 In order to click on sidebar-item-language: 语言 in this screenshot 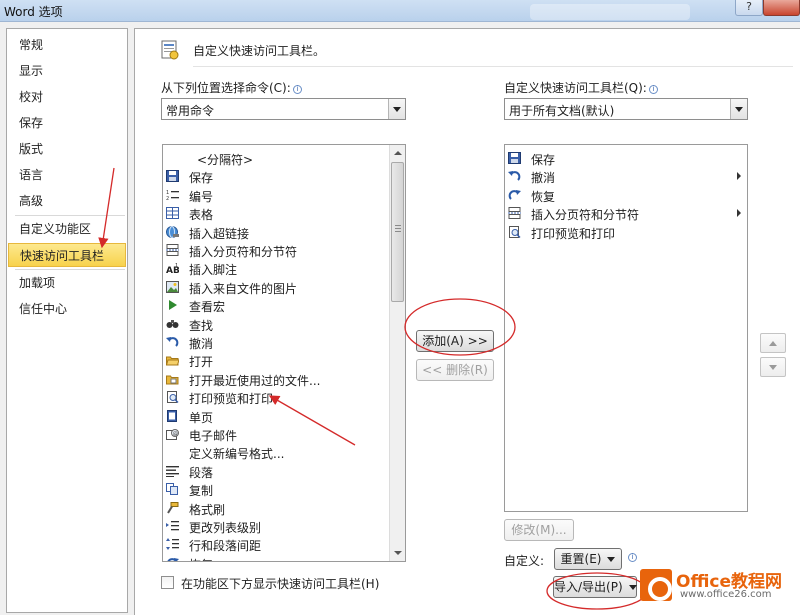, I will do `click(67, 175)`.